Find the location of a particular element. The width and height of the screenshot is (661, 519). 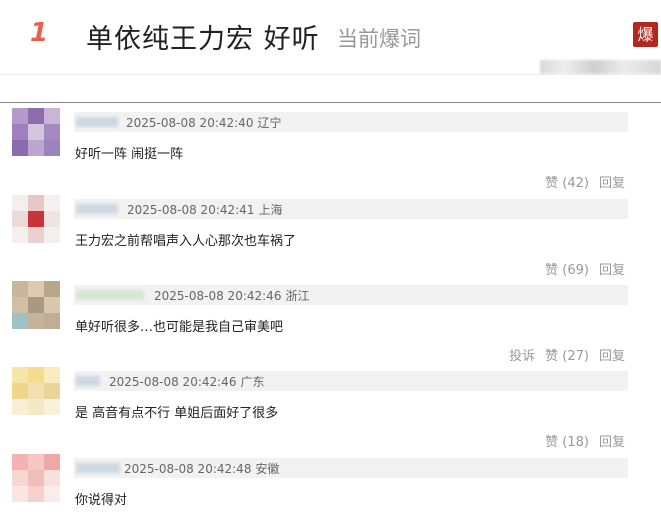

comment-location: 安徽 is located at coordinates (267, 469).